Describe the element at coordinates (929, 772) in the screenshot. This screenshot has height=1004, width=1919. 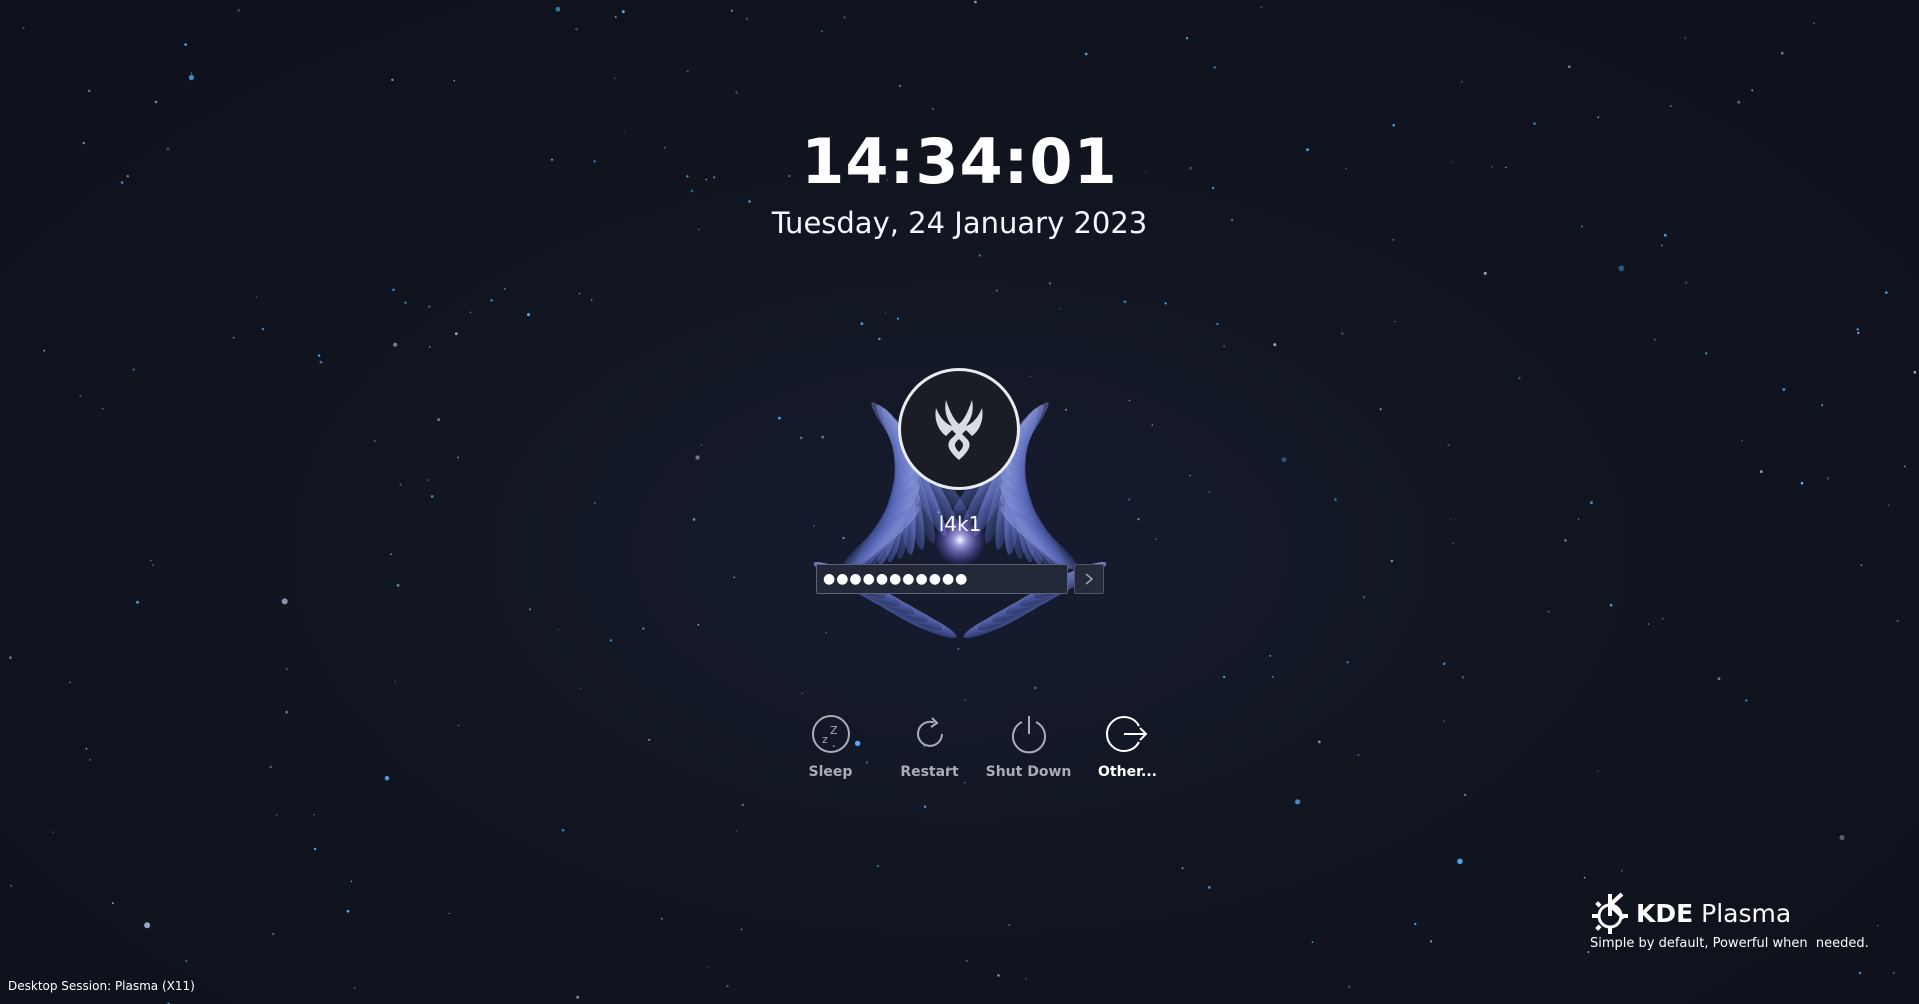
I see `restart-label: Restart` at that location.